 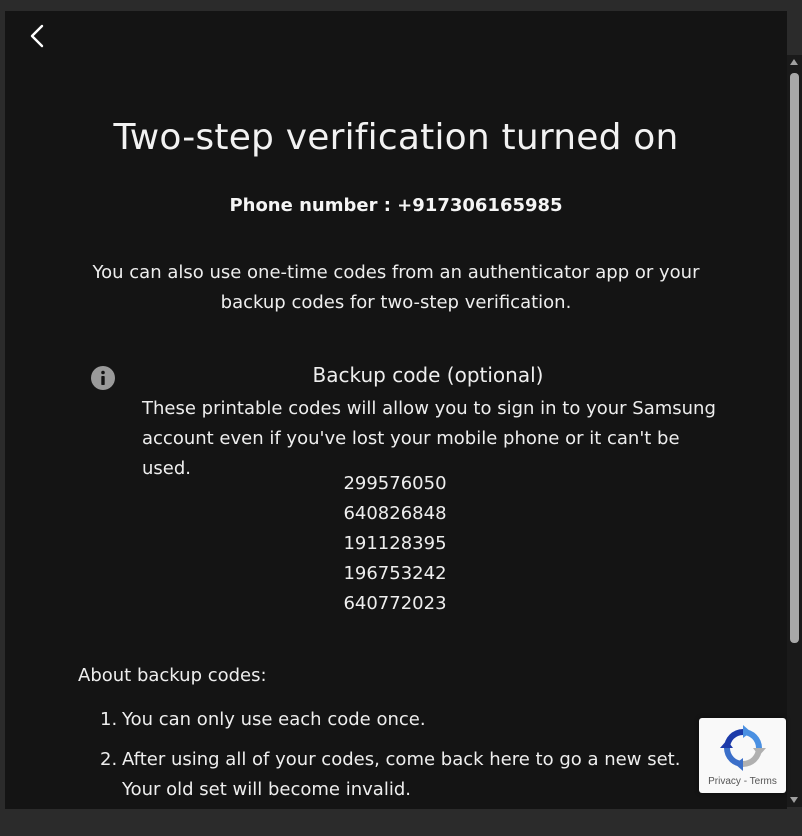 What do you see at coordinates (428, 375) in the screenshot?
I see `backup-code-title: Backup code (optional)` at bounding box center [428, 375].